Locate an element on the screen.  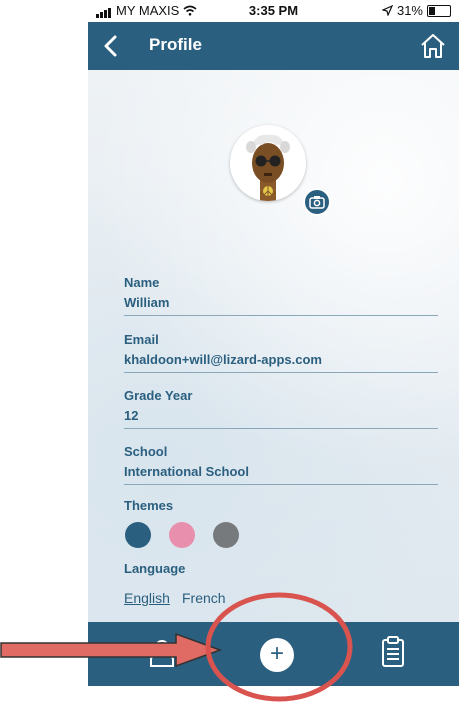
avatar-character-icon is located at coordinates (268, 163).